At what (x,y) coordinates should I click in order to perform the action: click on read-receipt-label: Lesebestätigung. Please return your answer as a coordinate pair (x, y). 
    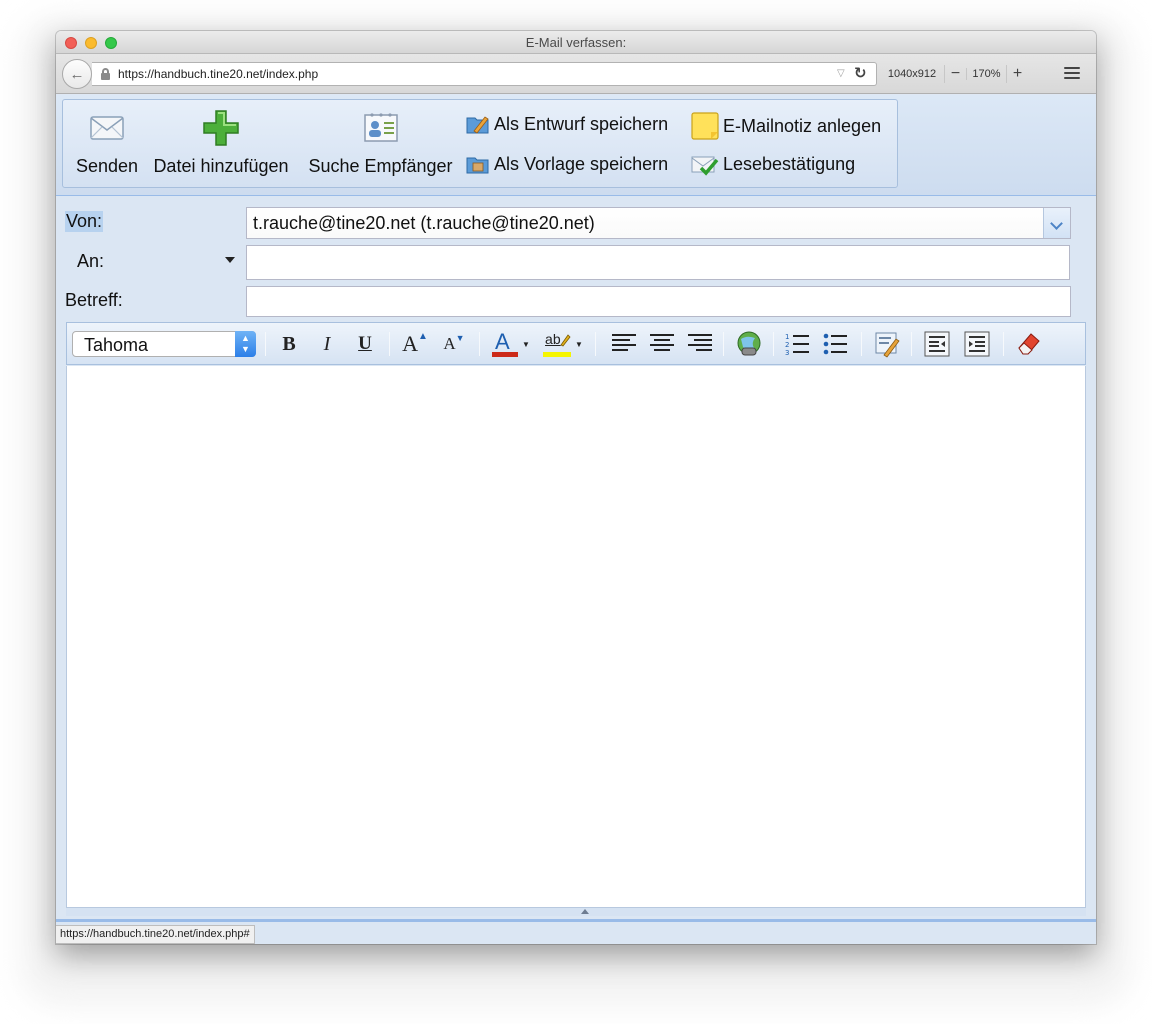
    Looking at the image, I should click on (789, 163).